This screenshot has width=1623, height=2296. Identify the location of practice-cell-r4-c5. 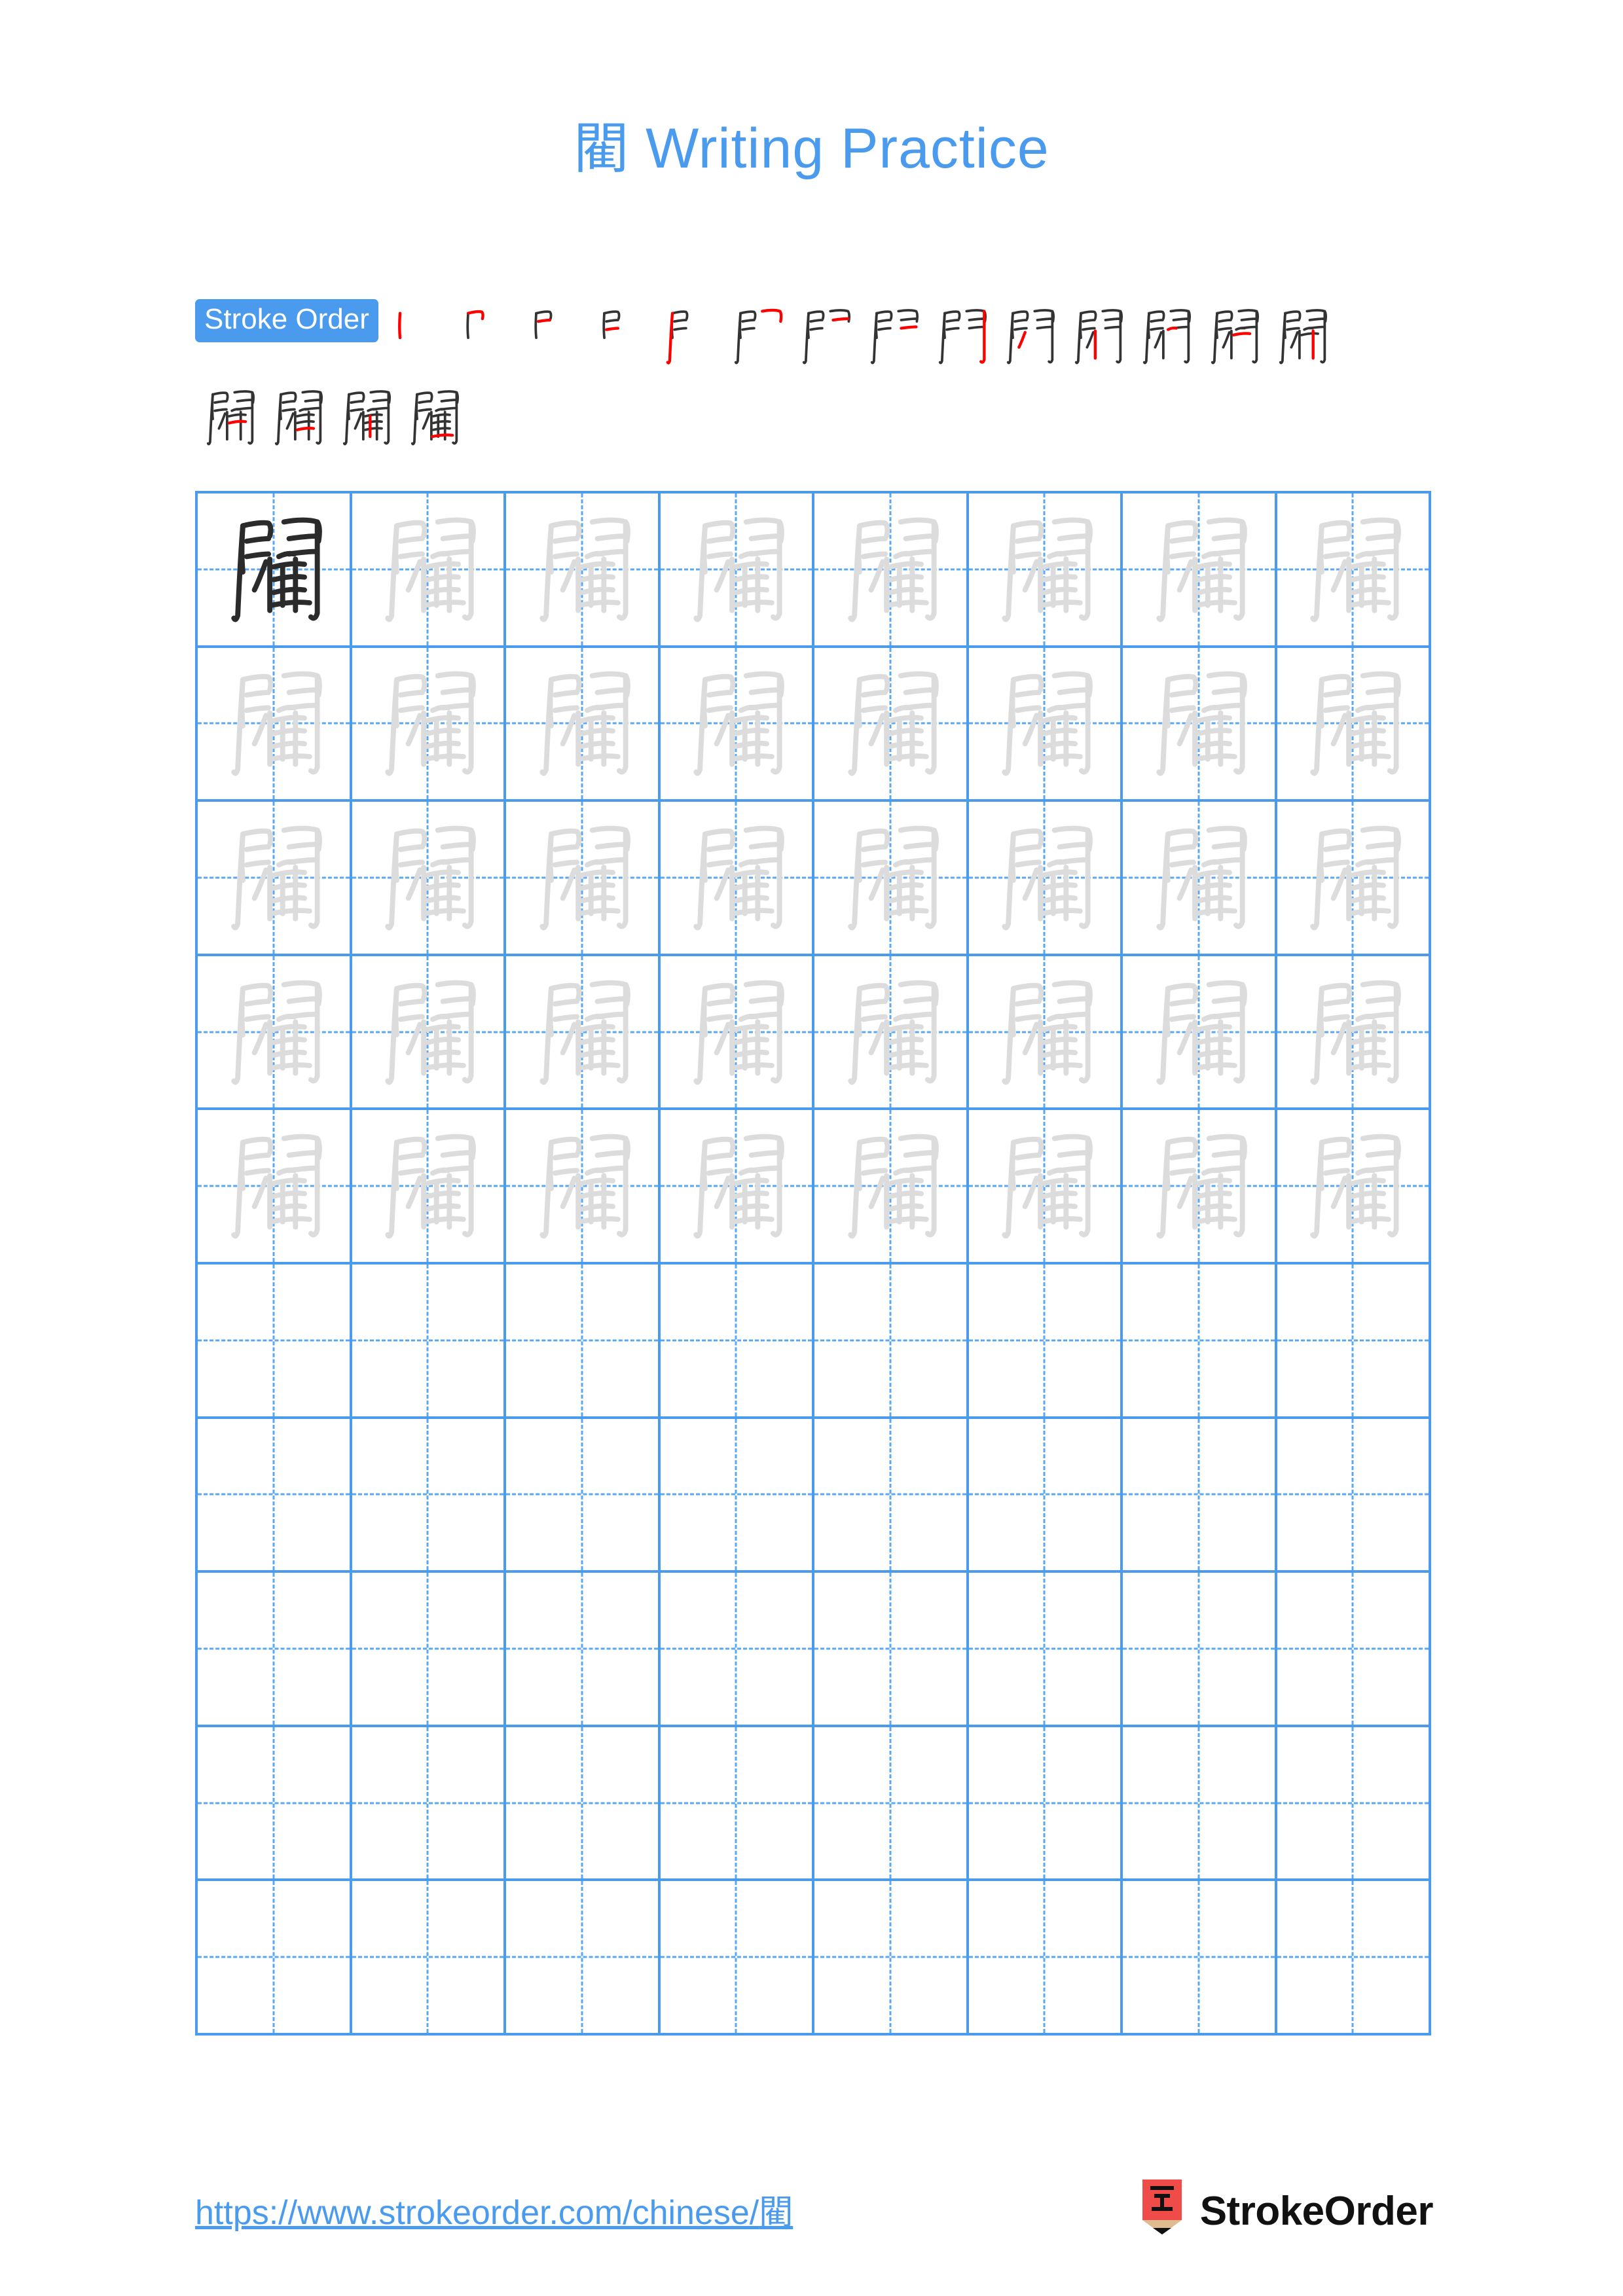
(891, 1033).